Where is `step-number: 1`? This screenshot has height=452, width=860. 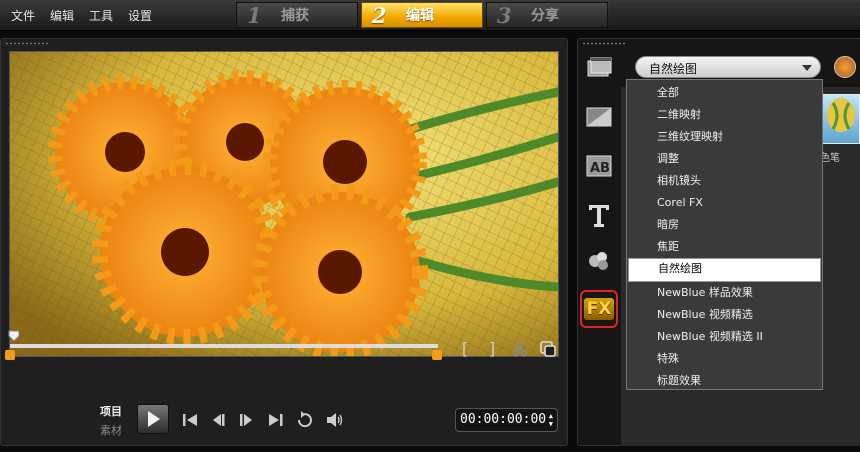 step-number: 1 is located at coordinates (254, 15).